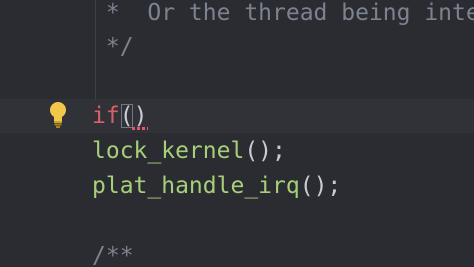  Describe the element at coordinates (140, 128) in the screenshot. I see `error-squiggle` at that location.